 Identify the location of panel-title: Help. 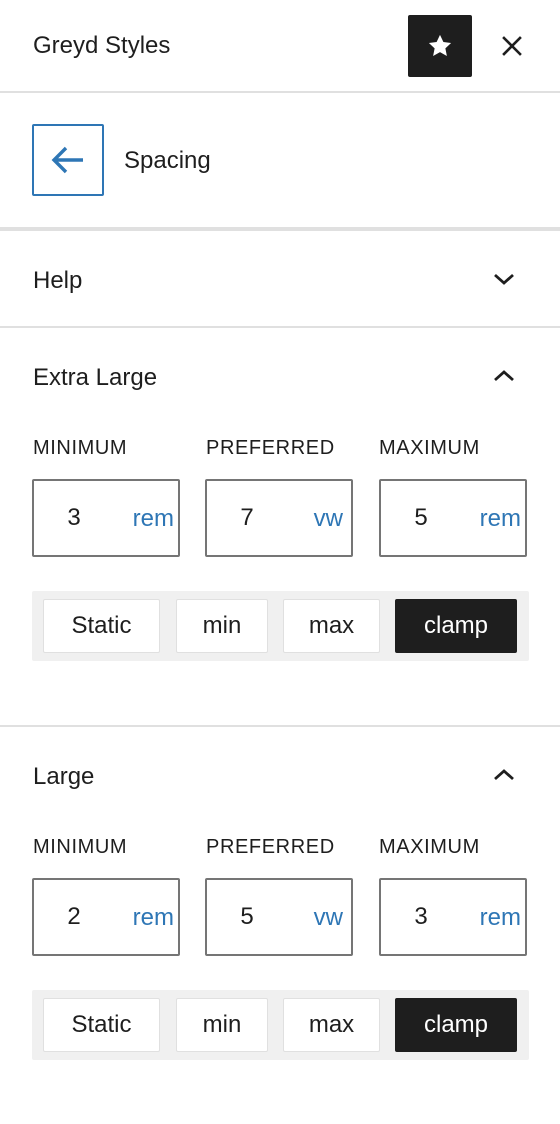
(58, 280).